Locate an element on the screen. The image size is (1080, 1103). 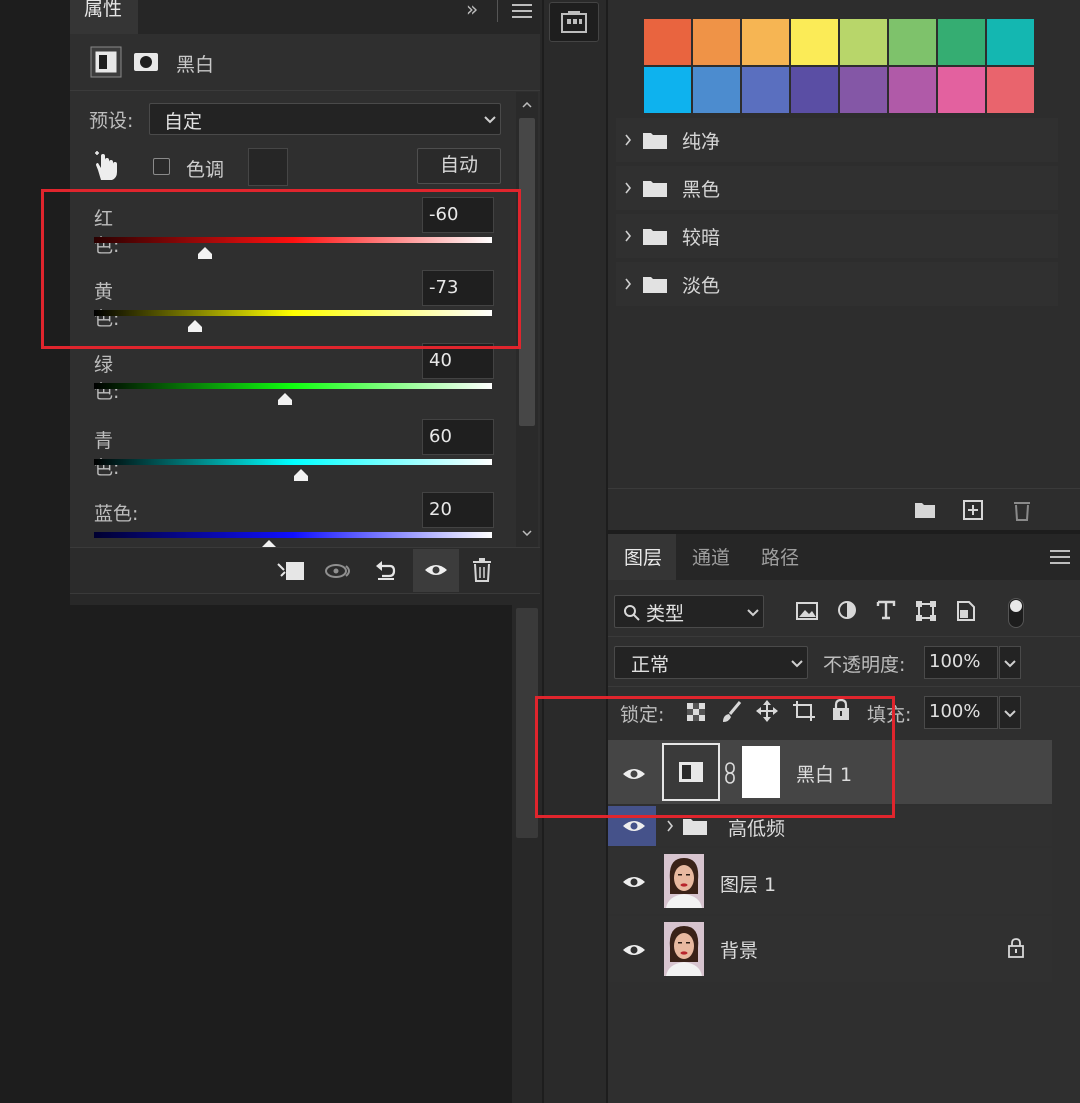
layer-name: 图层 1 is located at coordinates (748, 883).